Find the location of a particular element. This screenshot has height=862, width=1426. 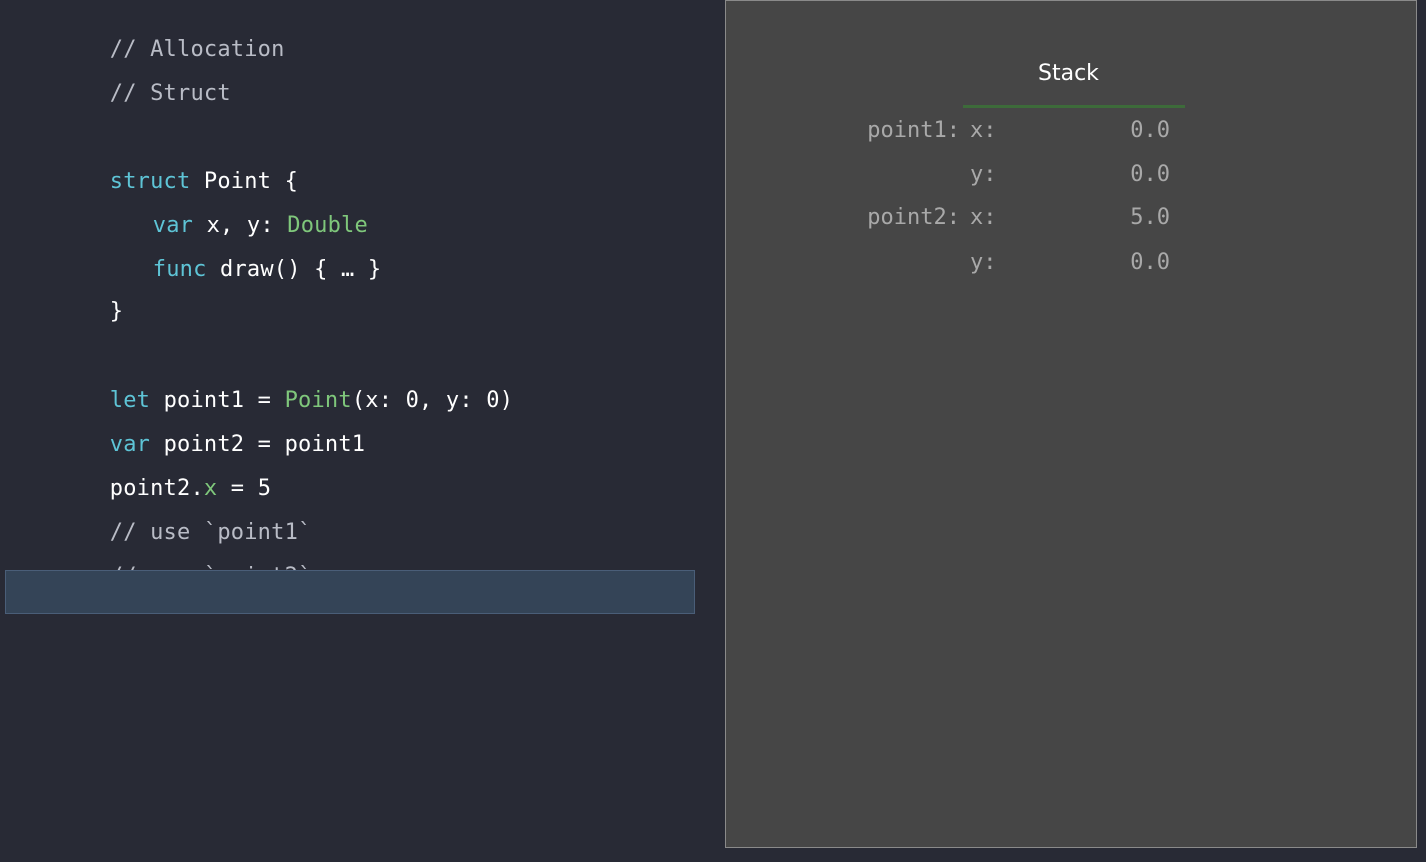

code-line-comment-struct: // Struct is located at coordinates (143, 94).